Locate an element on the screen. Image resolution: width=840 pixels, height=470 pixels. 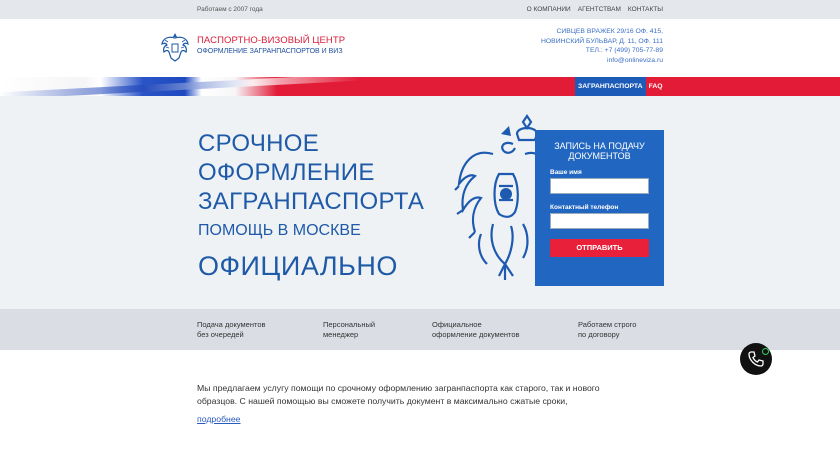
feature-line-1: Подача документов is located at coordinates (231, 324).